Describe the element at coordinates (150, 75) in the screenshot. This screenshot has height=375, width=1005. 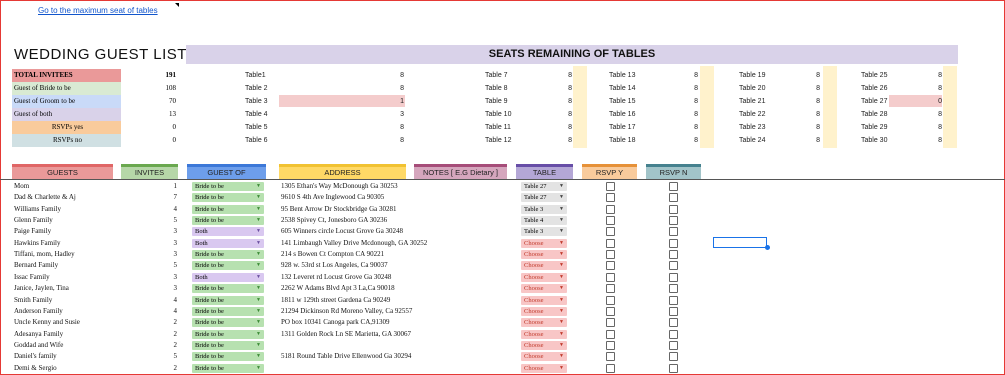
I see `summary-value: 191` at that location.